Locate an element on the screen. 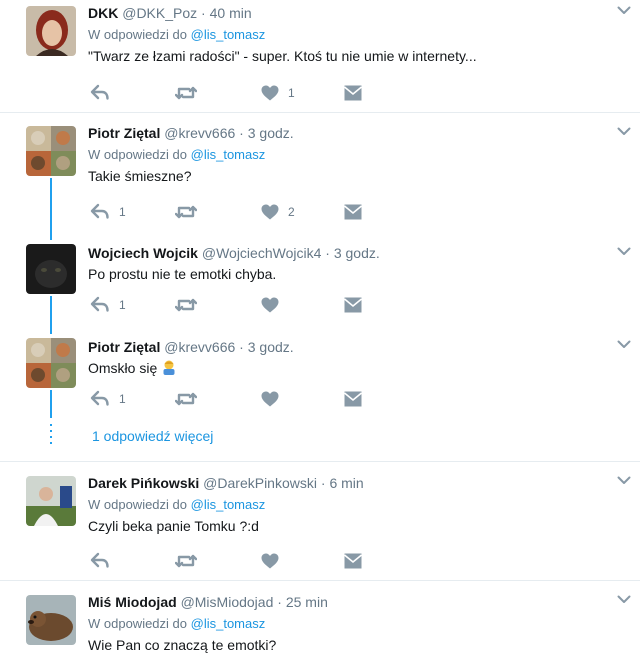  tweet-text: Takie śmieszne? is located at coordinates (140, 176).